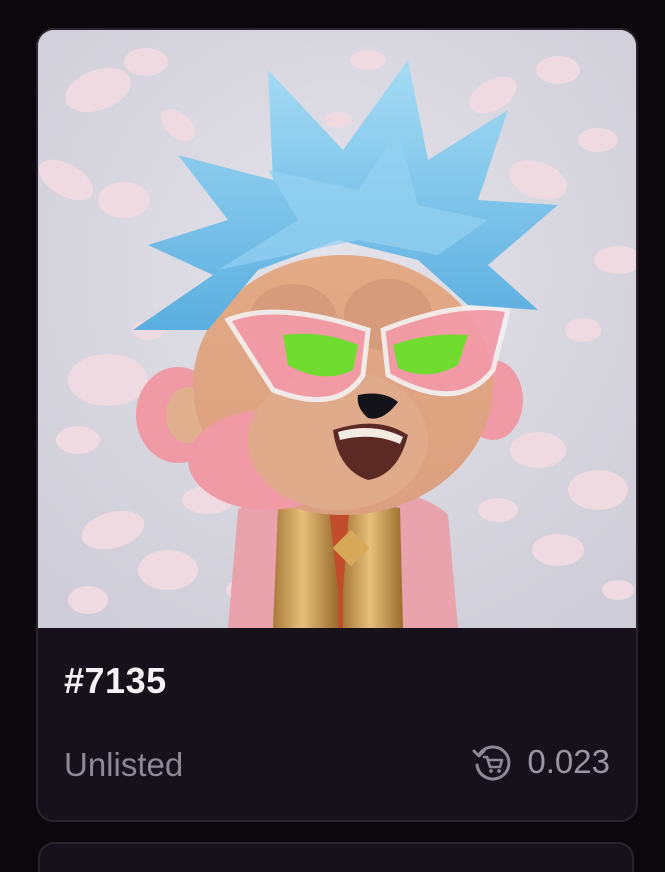 This screenshot has height=872, width=665. I want to click on next-card-edge, so click(336, 857).